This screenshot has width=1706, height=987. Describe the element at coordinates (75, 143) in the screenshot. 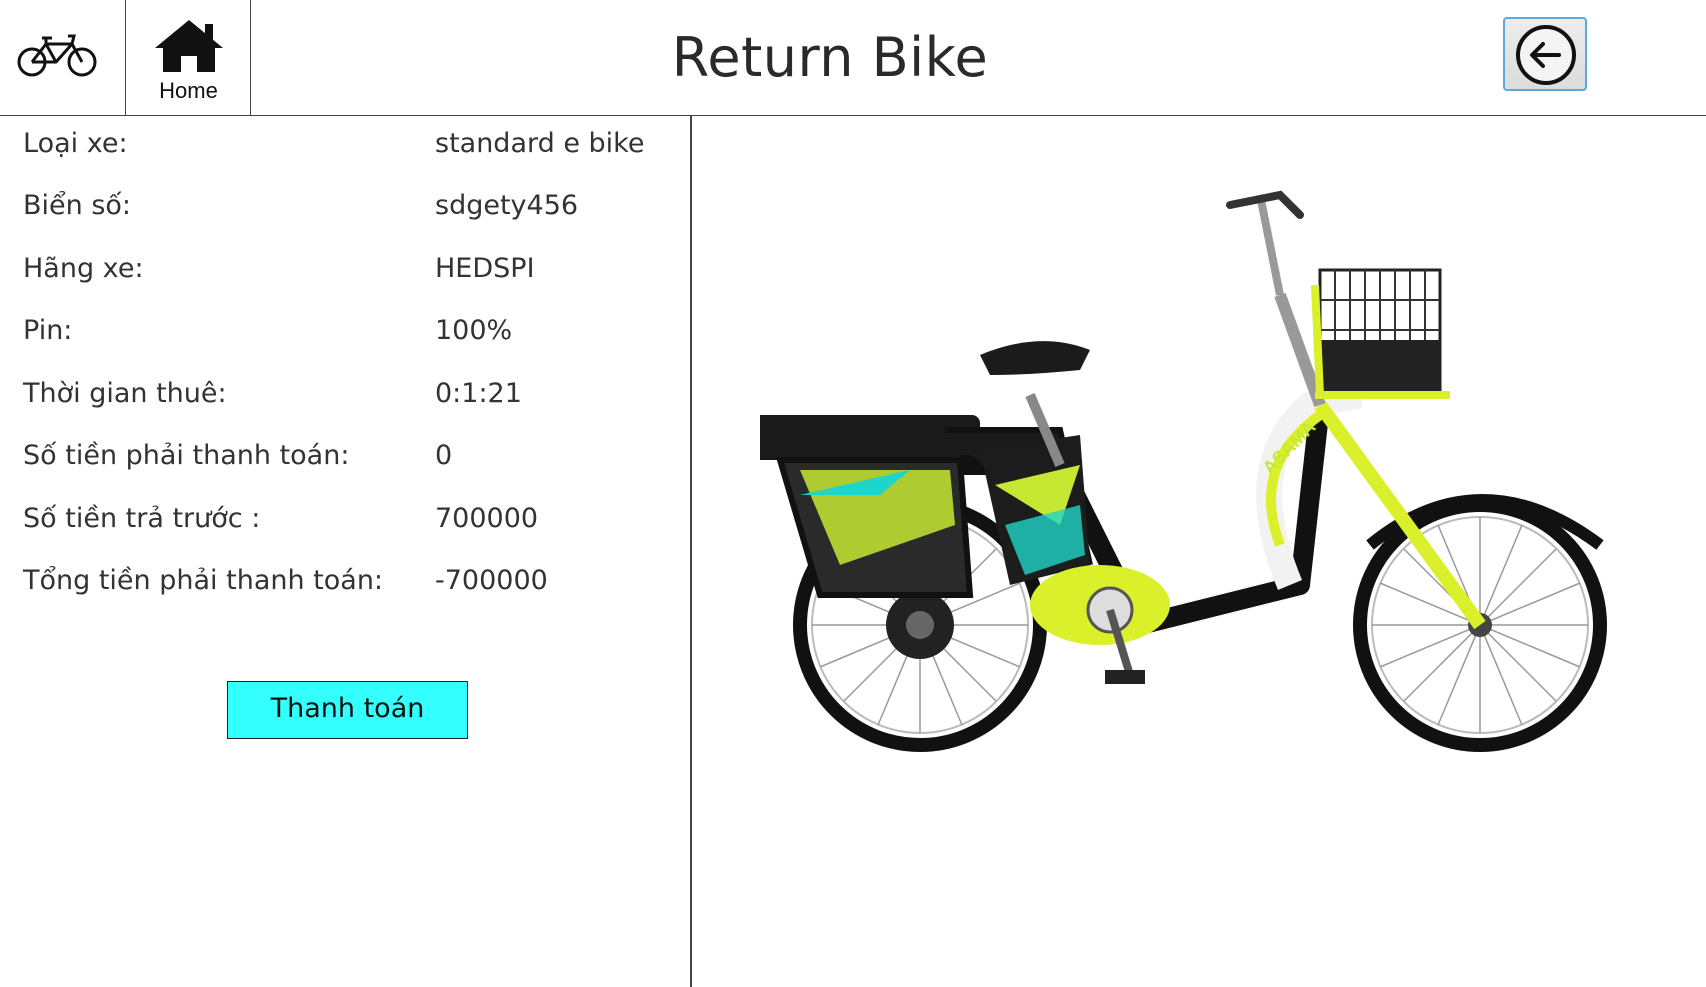

I see `info-label: Loại xe:` at that location.